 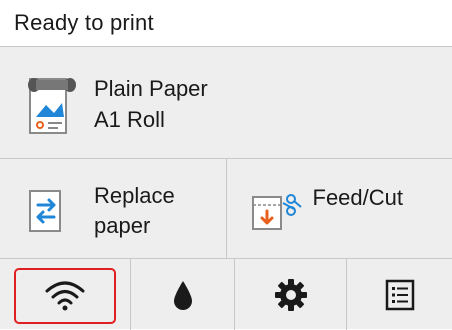 I want to click on gear-icon, so click(x=291, y=295).